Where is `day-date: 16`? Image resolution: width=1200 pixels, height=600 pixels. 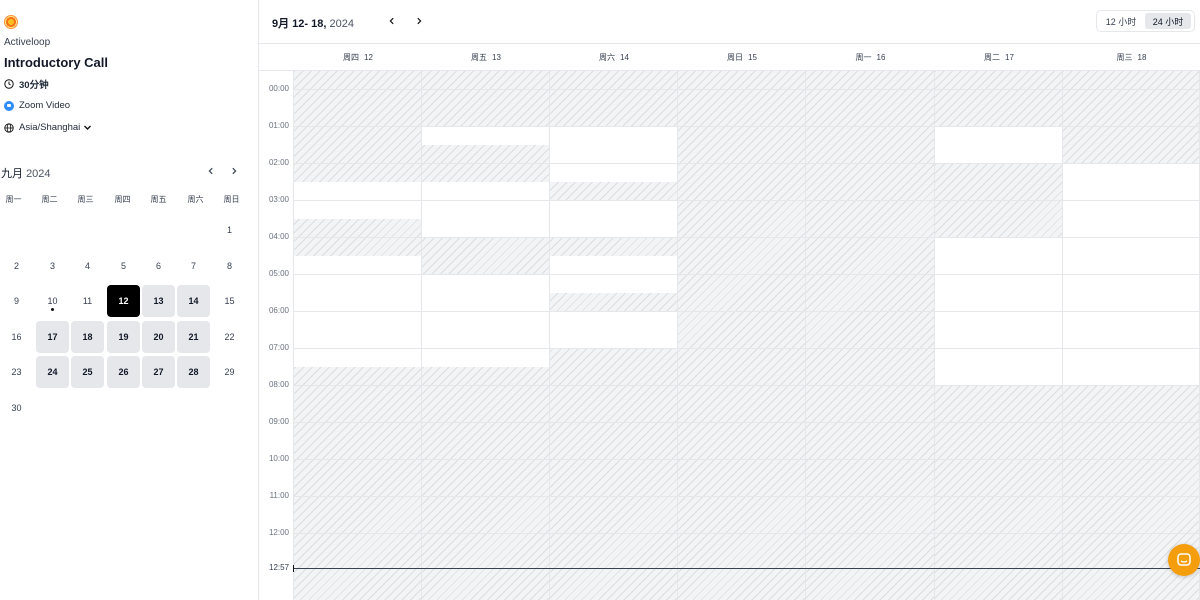
day-date: 16 is located at coordinates (881, 57).